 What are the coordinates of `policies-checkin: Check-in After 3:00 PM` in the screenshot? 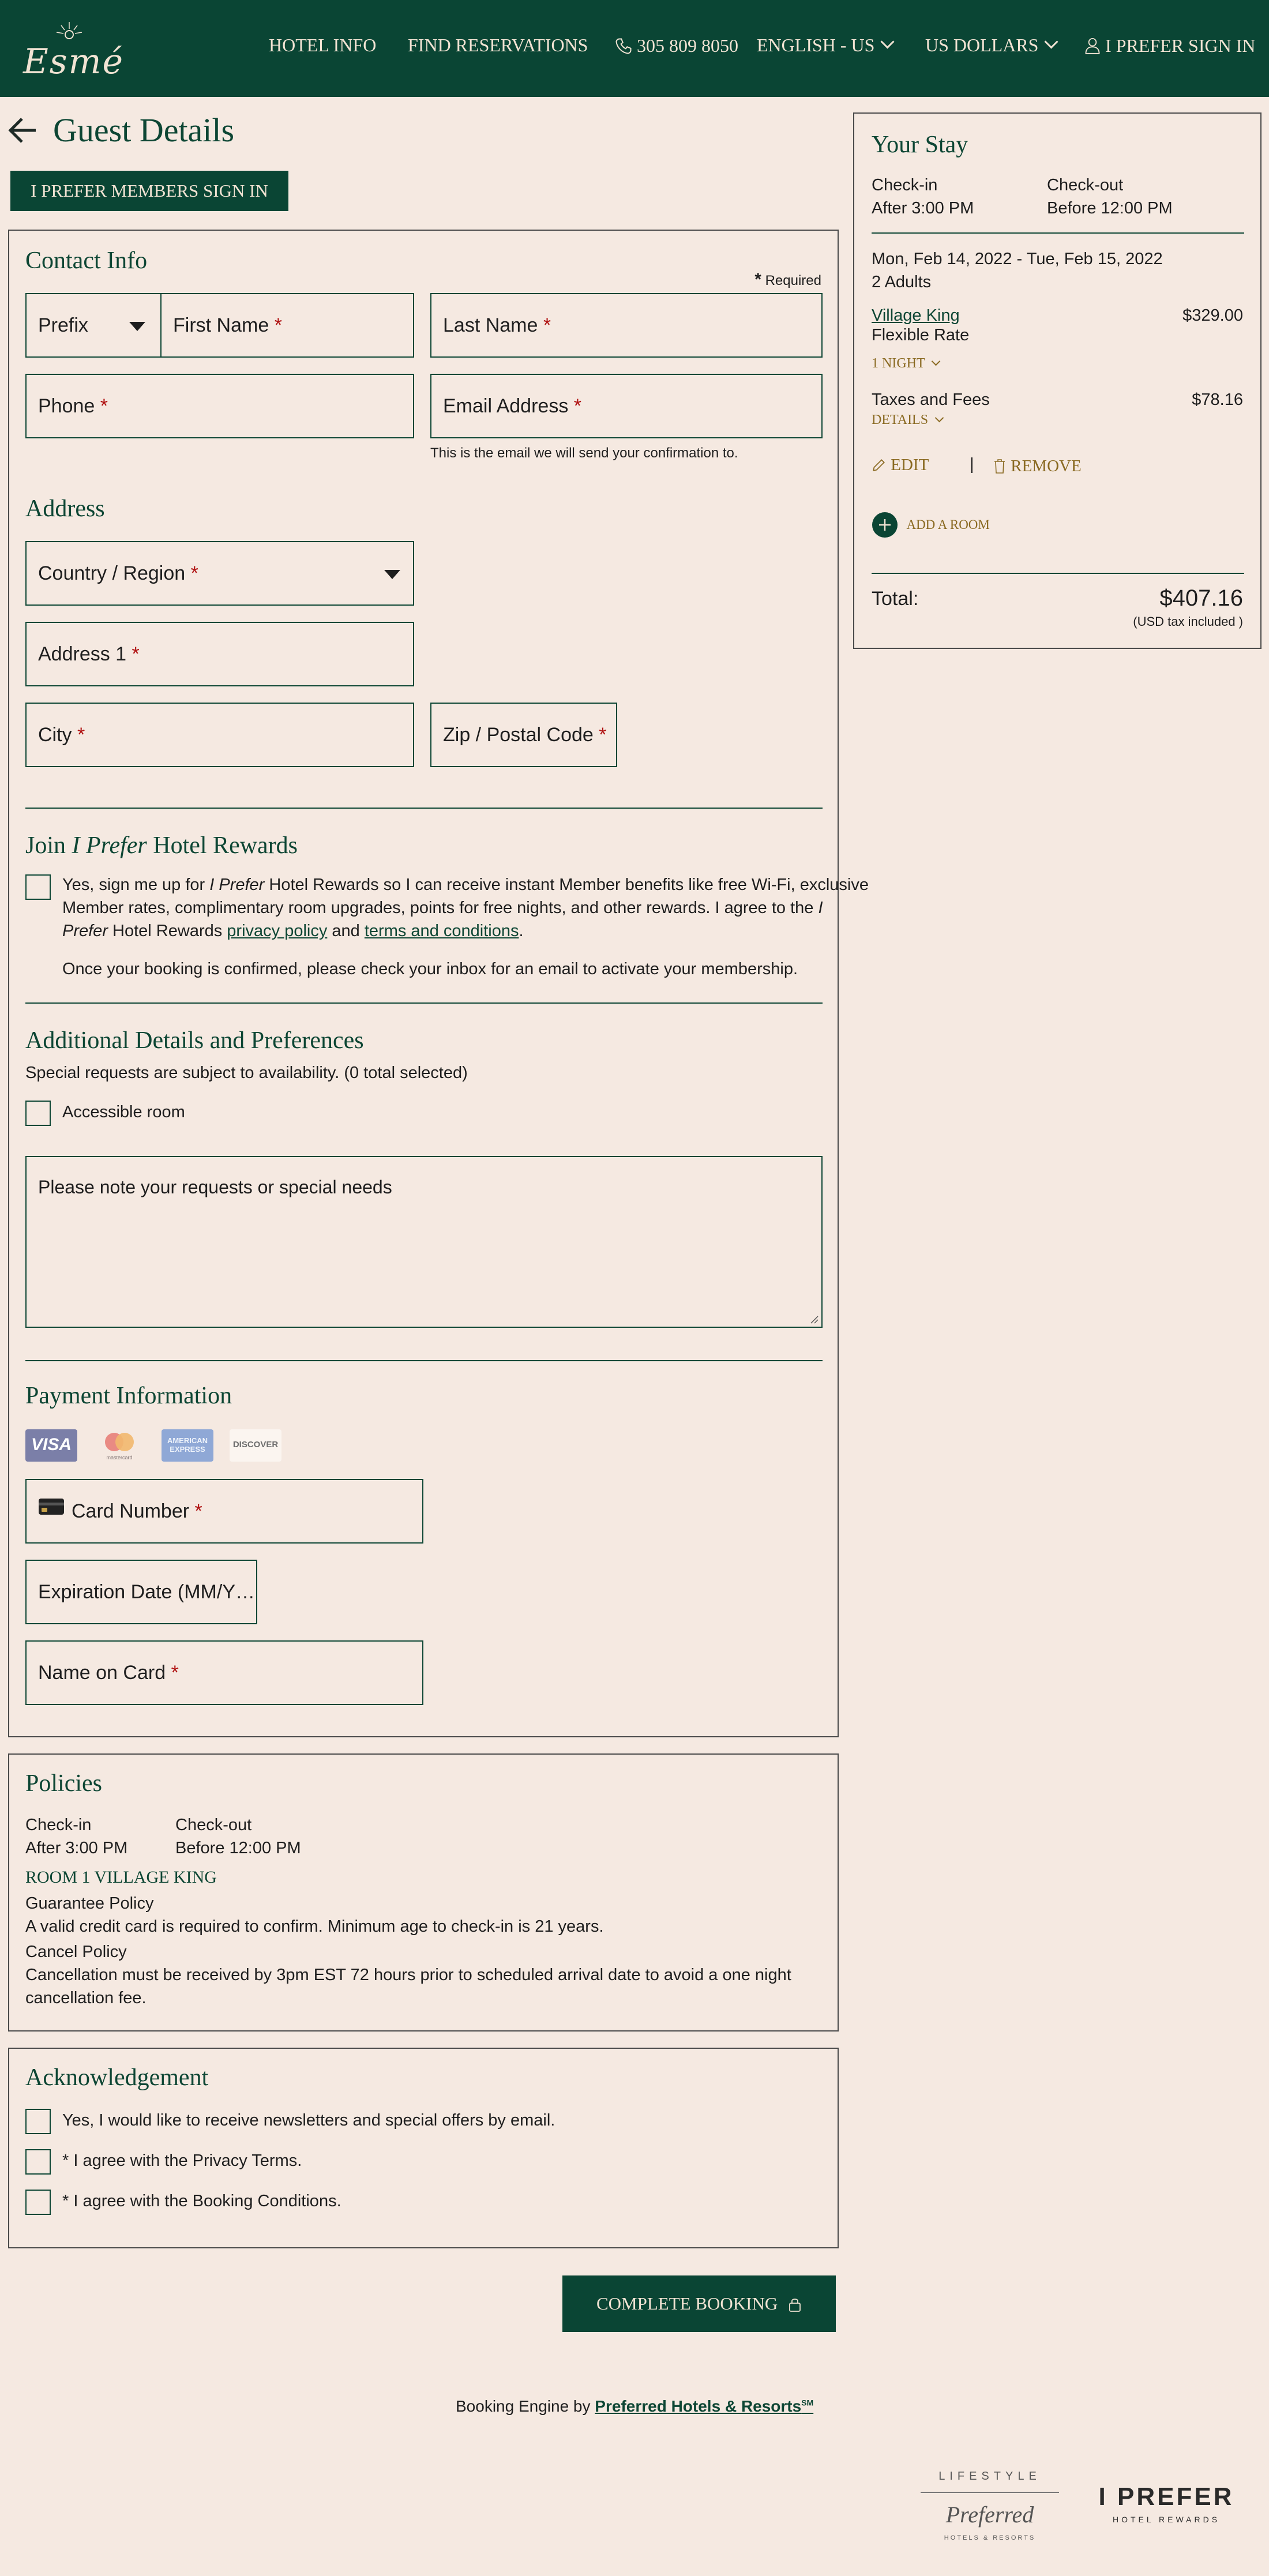 It's located at (76, 1837).